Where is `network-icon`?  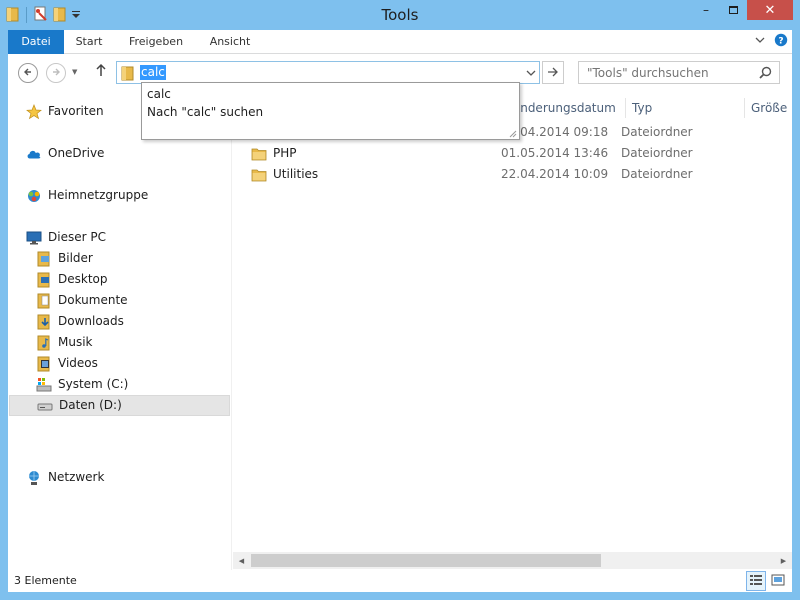 network-icon is located at coordinates (34, 478).